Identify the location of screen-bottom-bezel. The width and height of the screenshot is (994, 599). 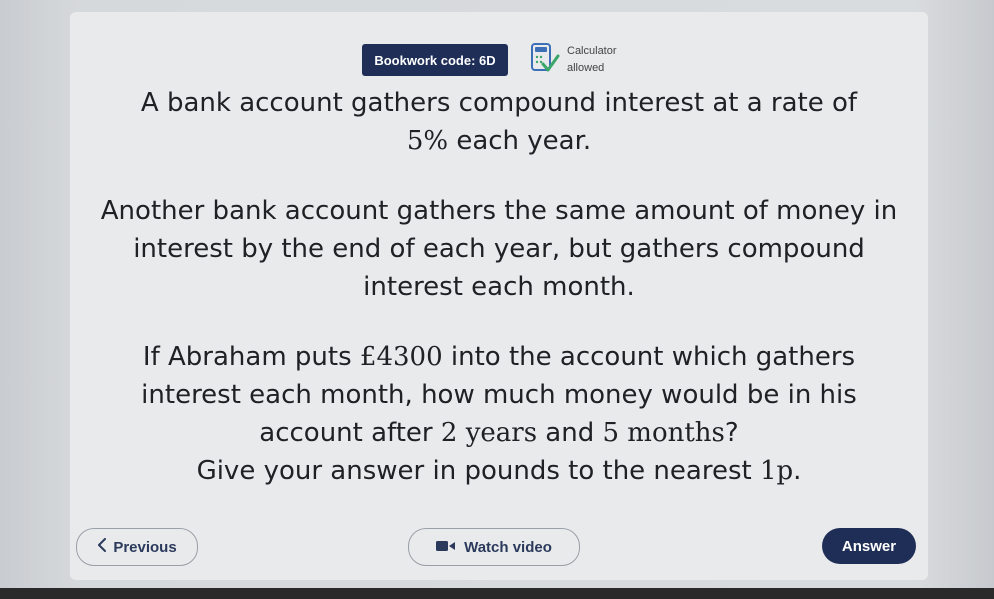
(497, 593).